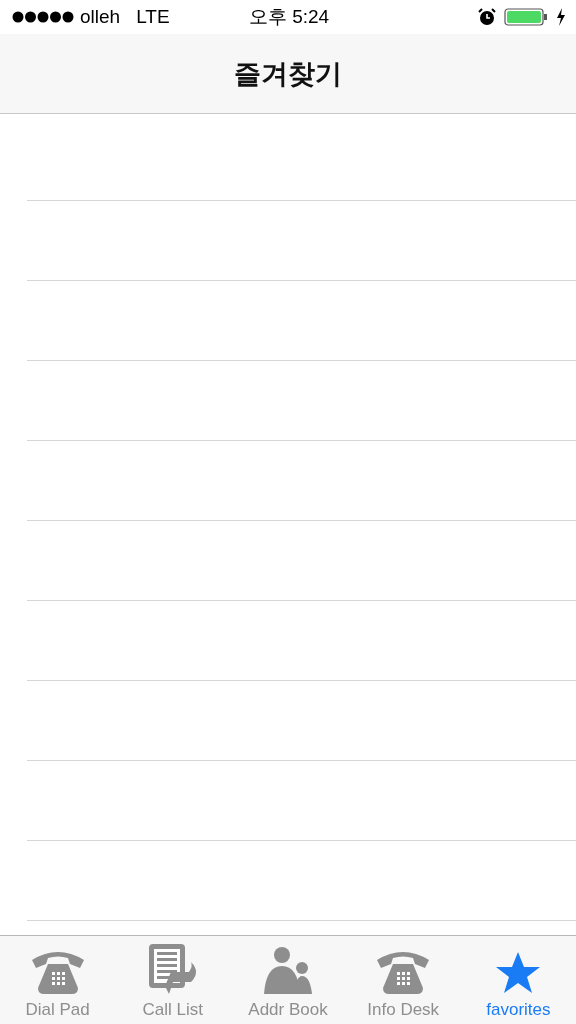 This screenshot has width=576, height=1024. Describe the element at coordinates (487, 17) in the screenshot. I see `alarm-icon` at that location.